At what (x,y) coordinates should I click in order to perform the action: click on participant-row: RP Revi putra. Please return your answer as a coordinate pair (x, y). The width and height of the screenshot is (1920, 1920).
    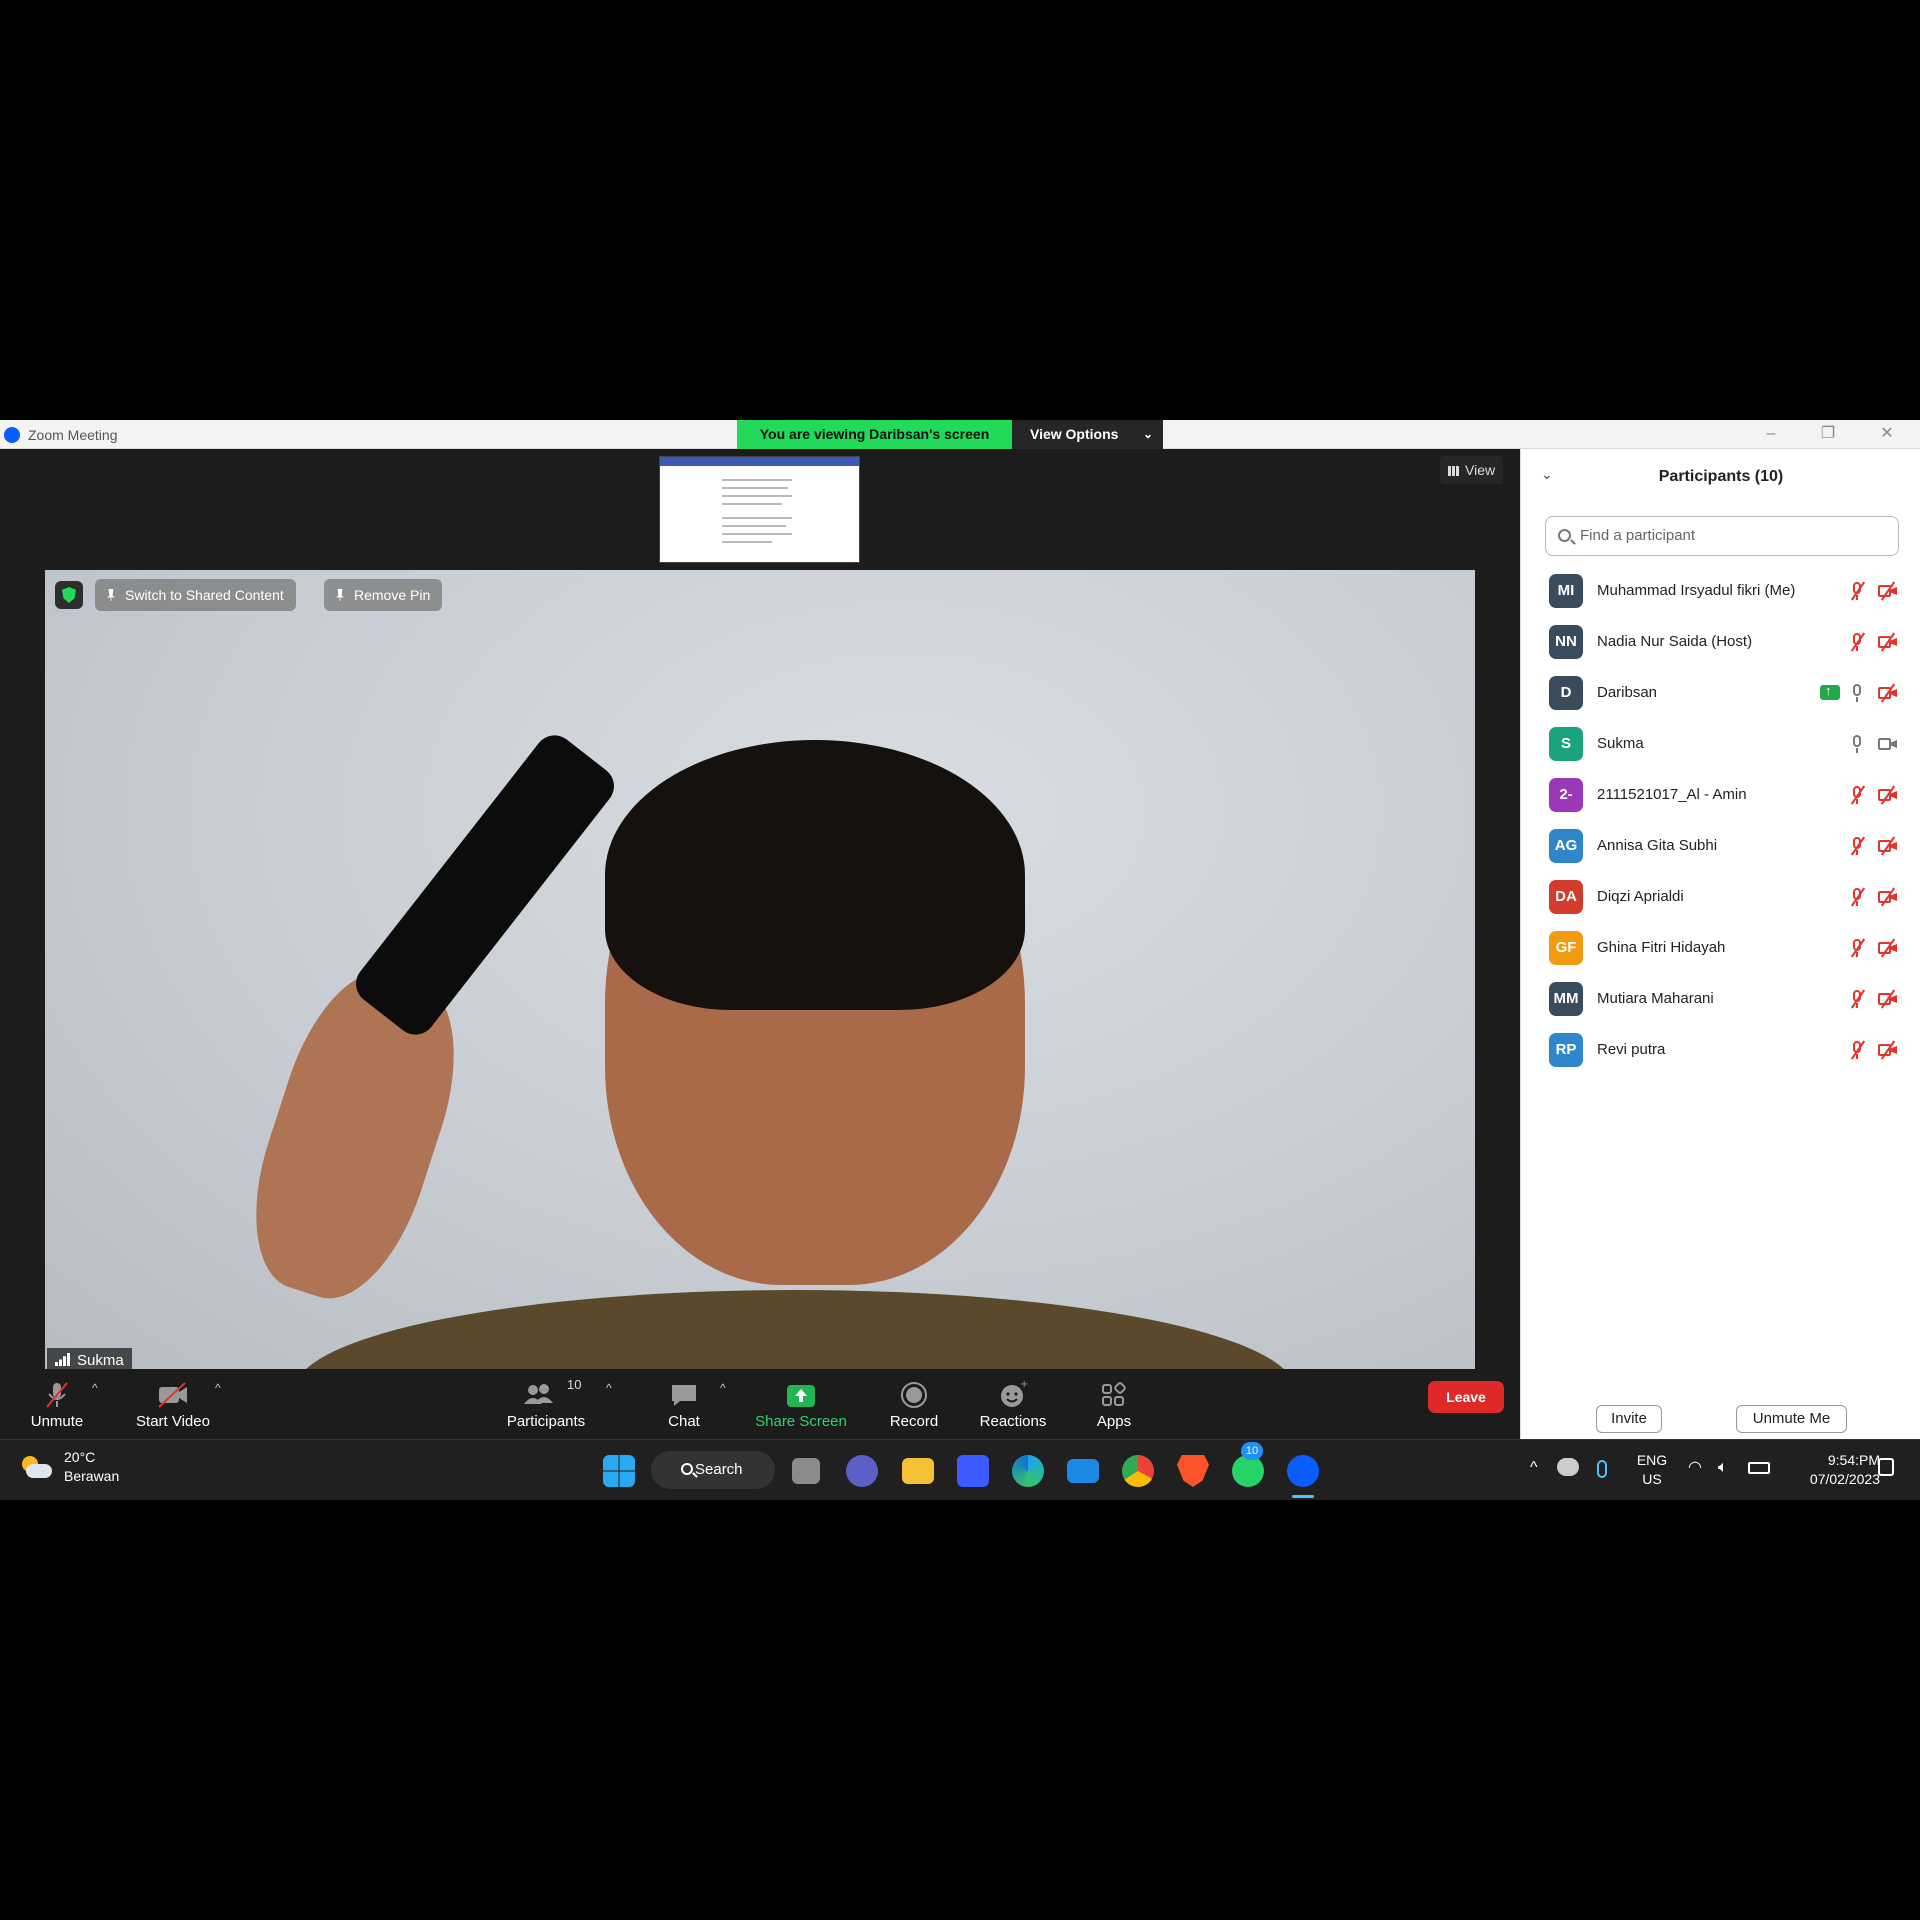
    Looking at the image, I should click on (1720, 1051).